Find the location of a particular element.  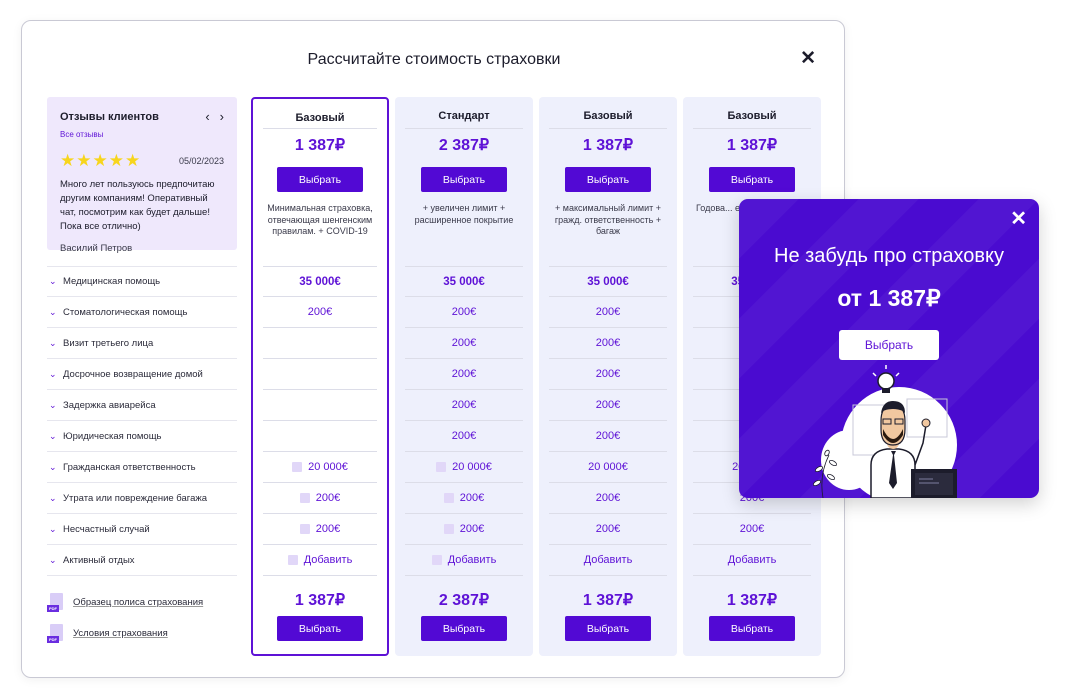

coverage-row: ⌄ Стоматологическая помощь is located at coordinates (142, 312).